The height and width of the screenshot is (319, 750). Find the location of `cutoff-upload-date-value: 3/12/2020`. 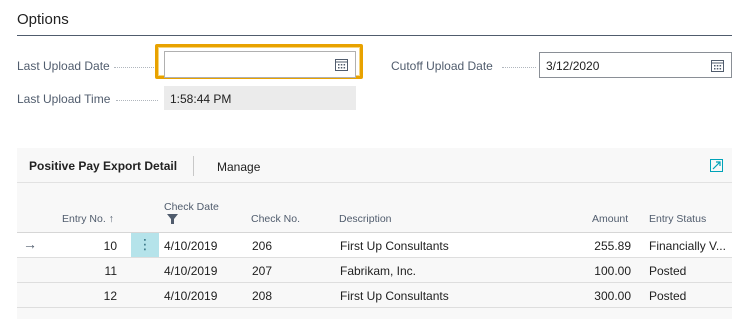

cutoff-upload-date-value: 3/12/2020 is located at coordinates (573, 66).